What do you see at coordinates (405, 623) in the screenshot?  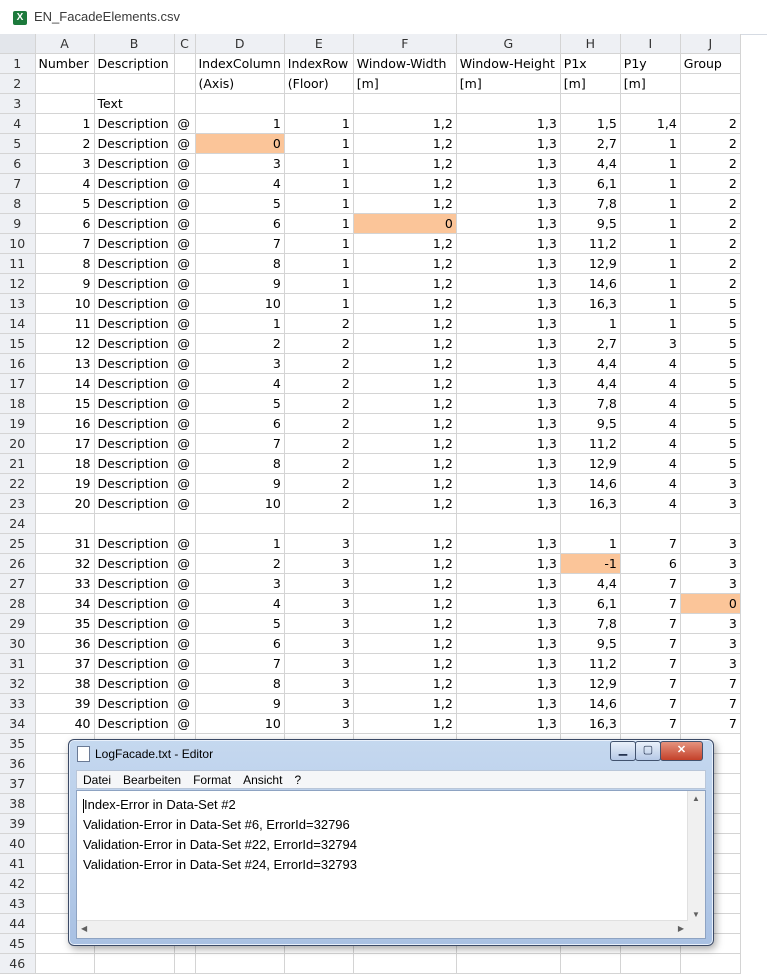 I see `cell-f29: 1,2` at bounding box center [405, 623].